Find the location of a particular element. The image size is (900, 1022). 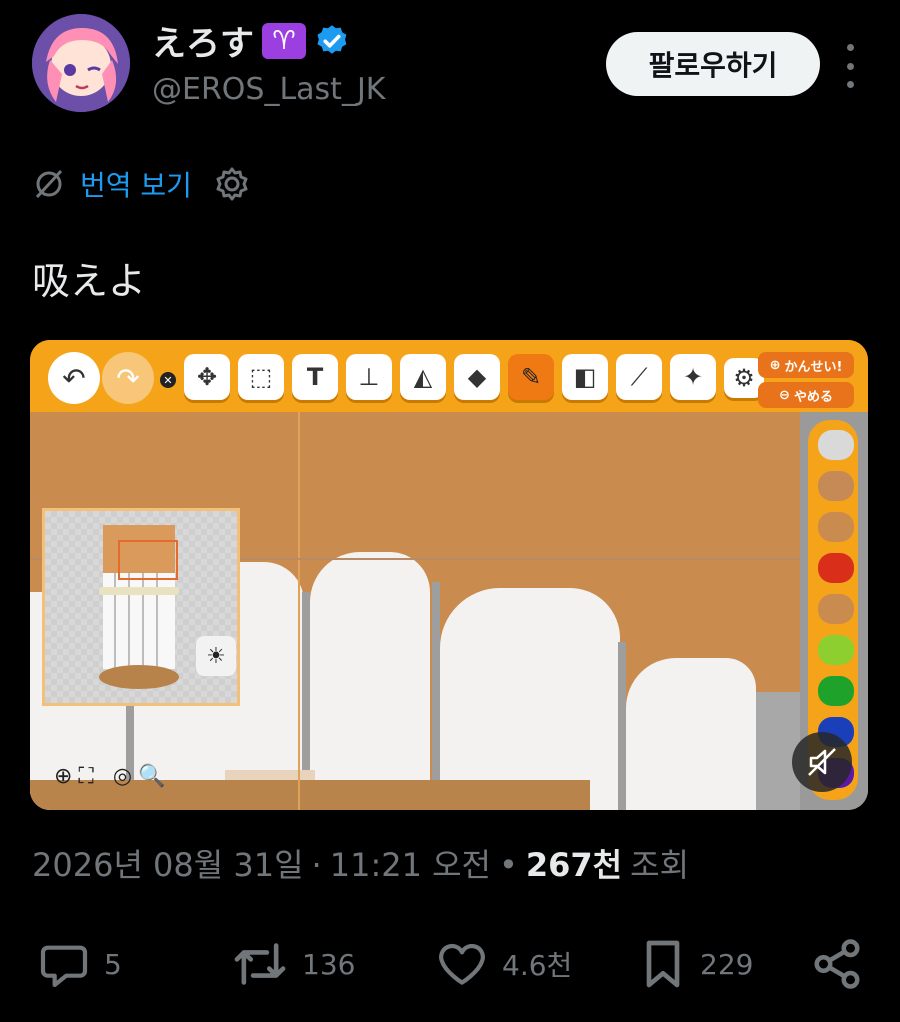

reply-count: 5 is located at coordinates (113, 964).